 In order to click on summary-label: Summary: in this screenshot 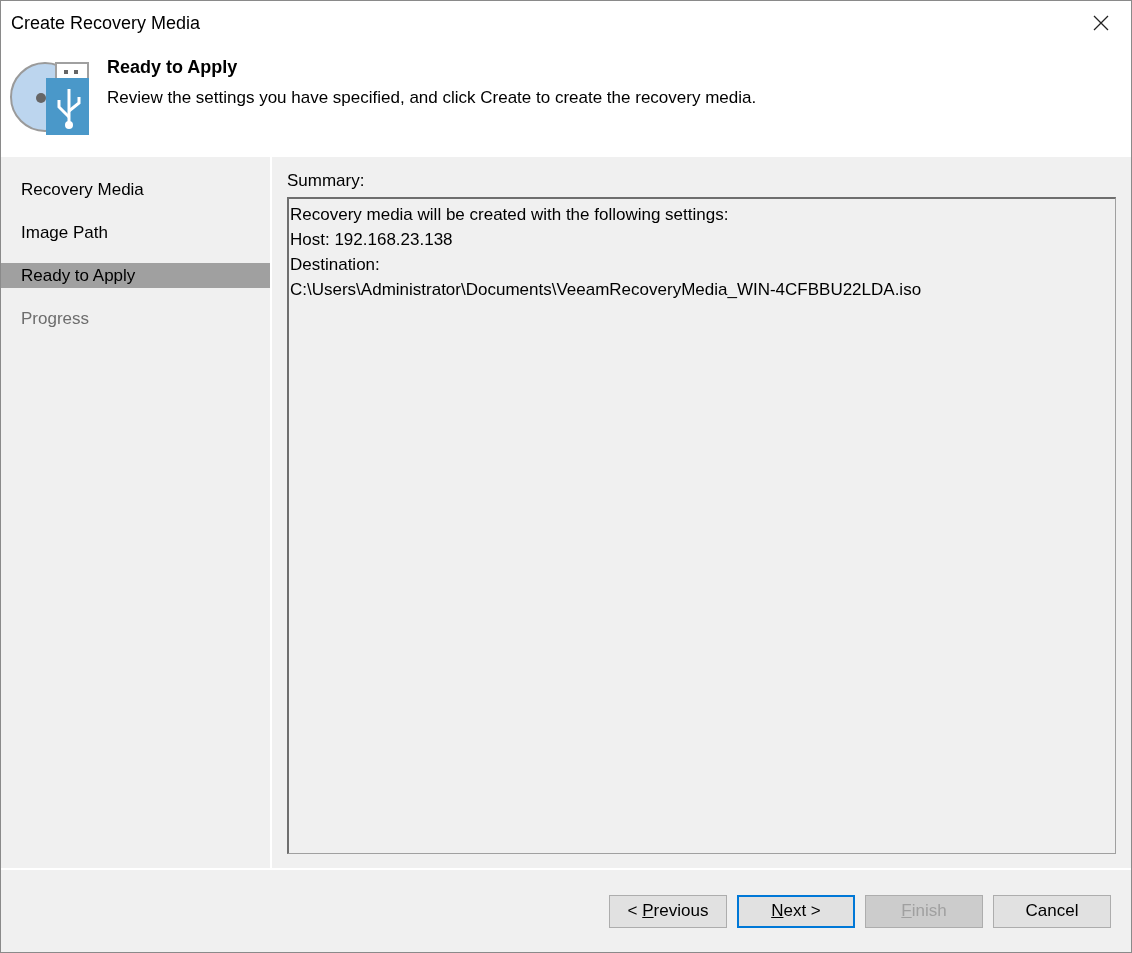, I will do `click(326, 181)`.